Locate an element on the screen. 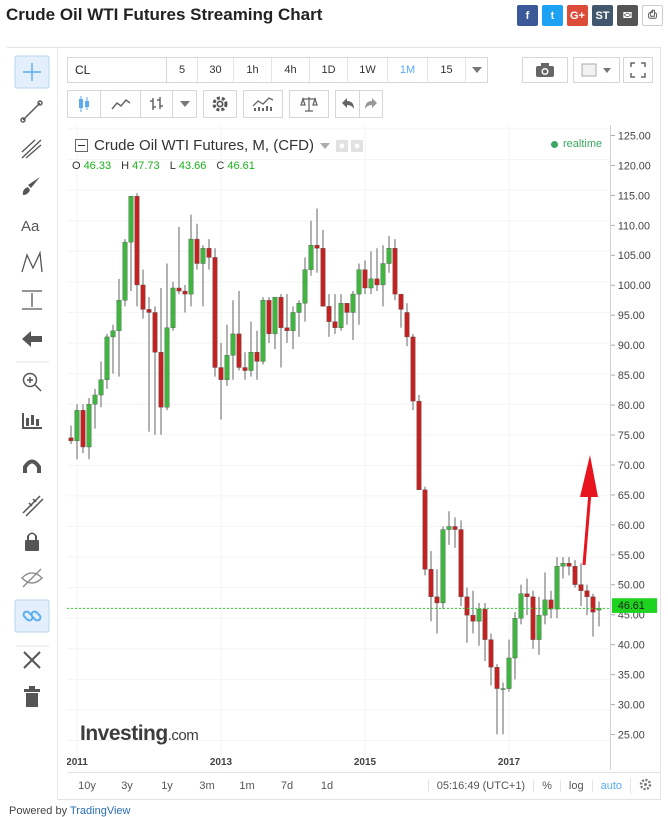 The width and height of the screenshot is (668, 817). price-tick-label: 80.00 is located at coordinates (631, 406).